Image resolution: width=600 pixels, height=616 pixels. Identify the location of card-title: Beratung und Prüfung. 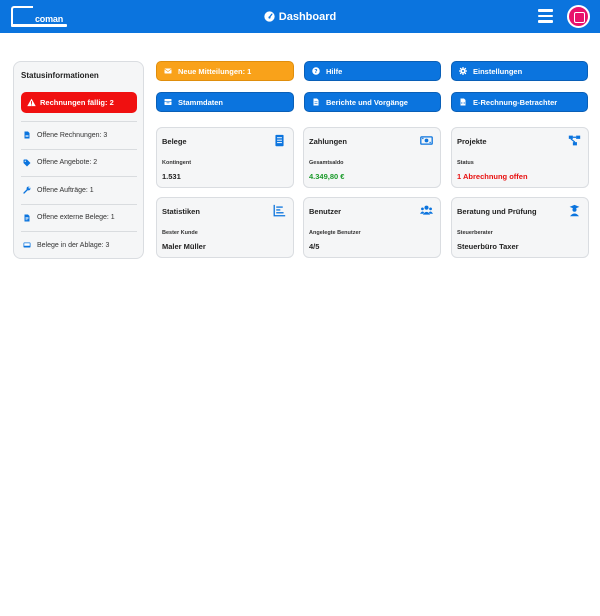
(497, 211).